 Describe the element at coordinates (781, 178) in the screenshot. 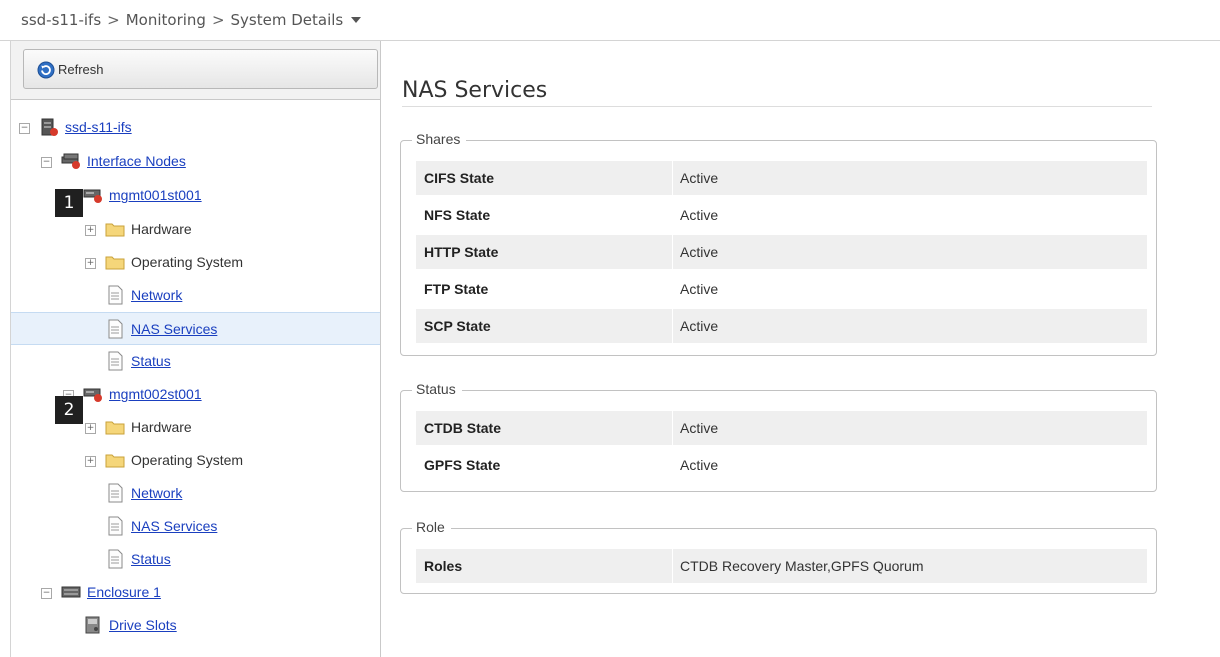

I see `detail-row: CIFS State Active` at that location.